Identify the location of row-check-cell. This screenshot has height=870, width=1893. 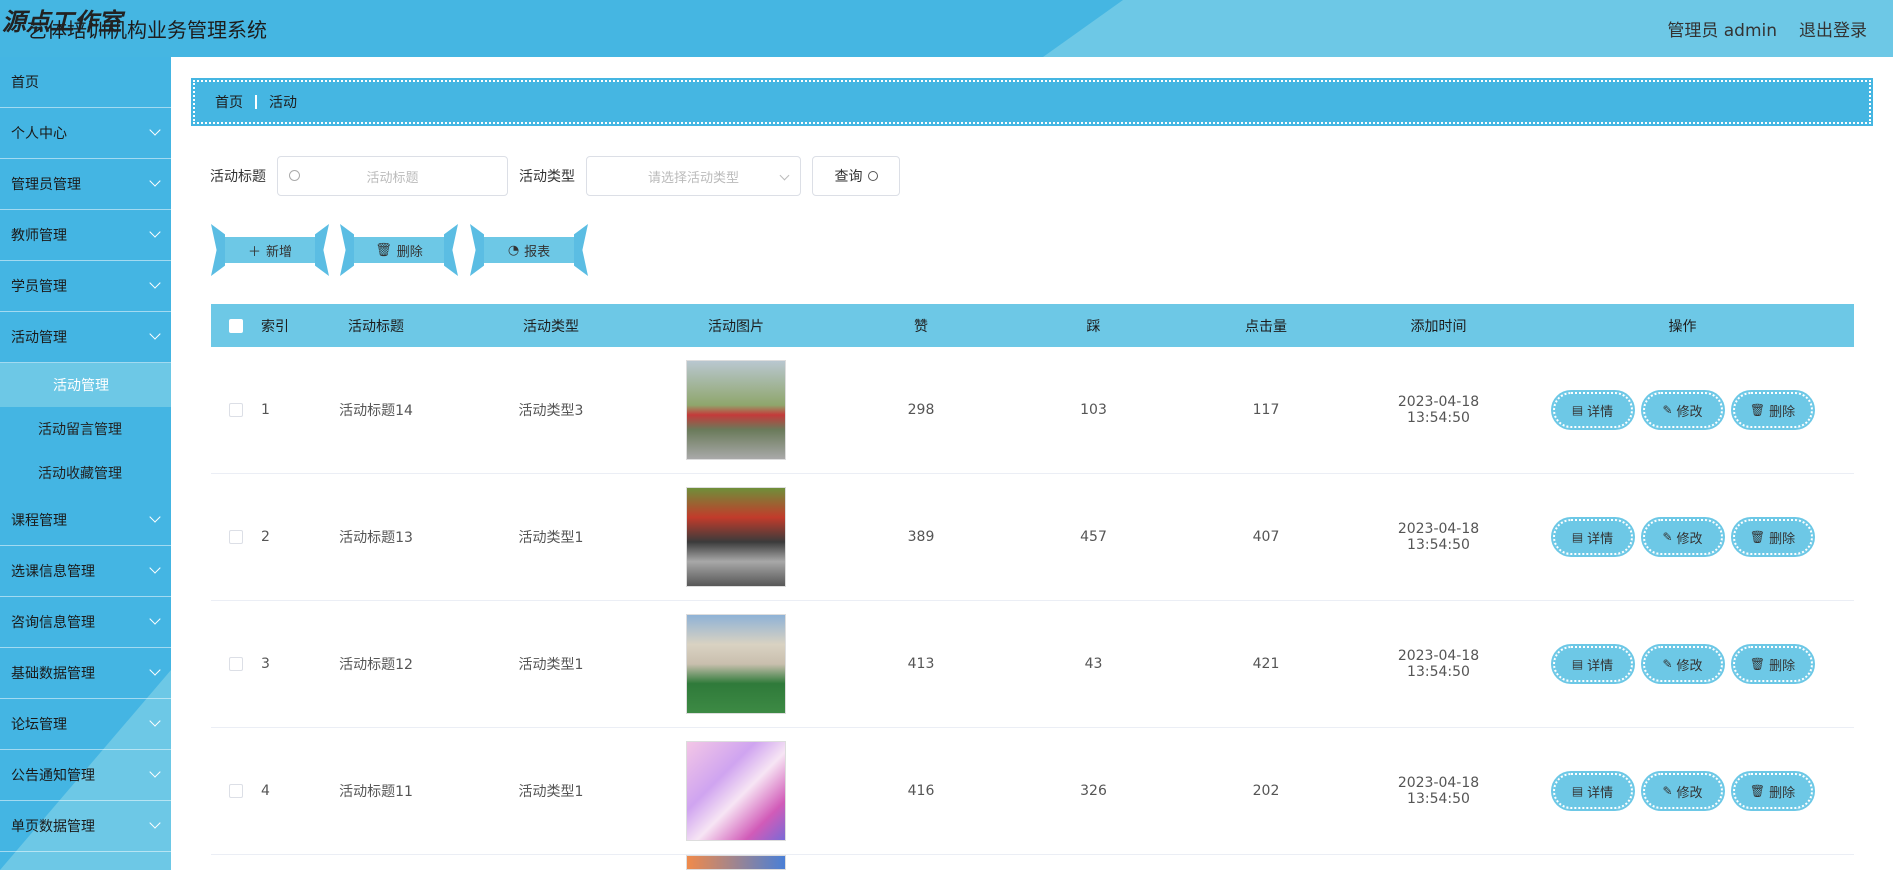
(236, 410).